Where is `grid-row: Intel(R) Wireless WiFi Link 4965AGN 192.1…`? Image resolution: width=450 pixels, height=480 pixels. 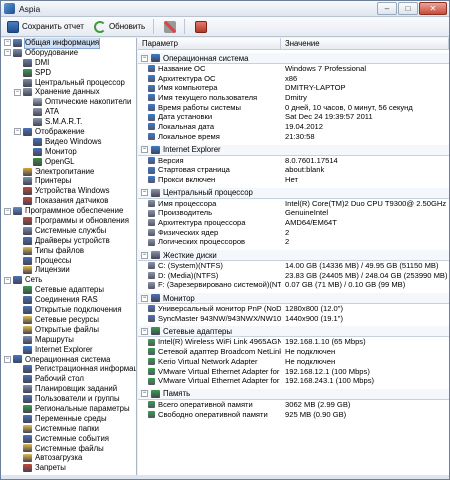 grid-row: Intel(R) Wireless WiFi Link 4965AGN 192.1… is located at coordinates (293, 342).